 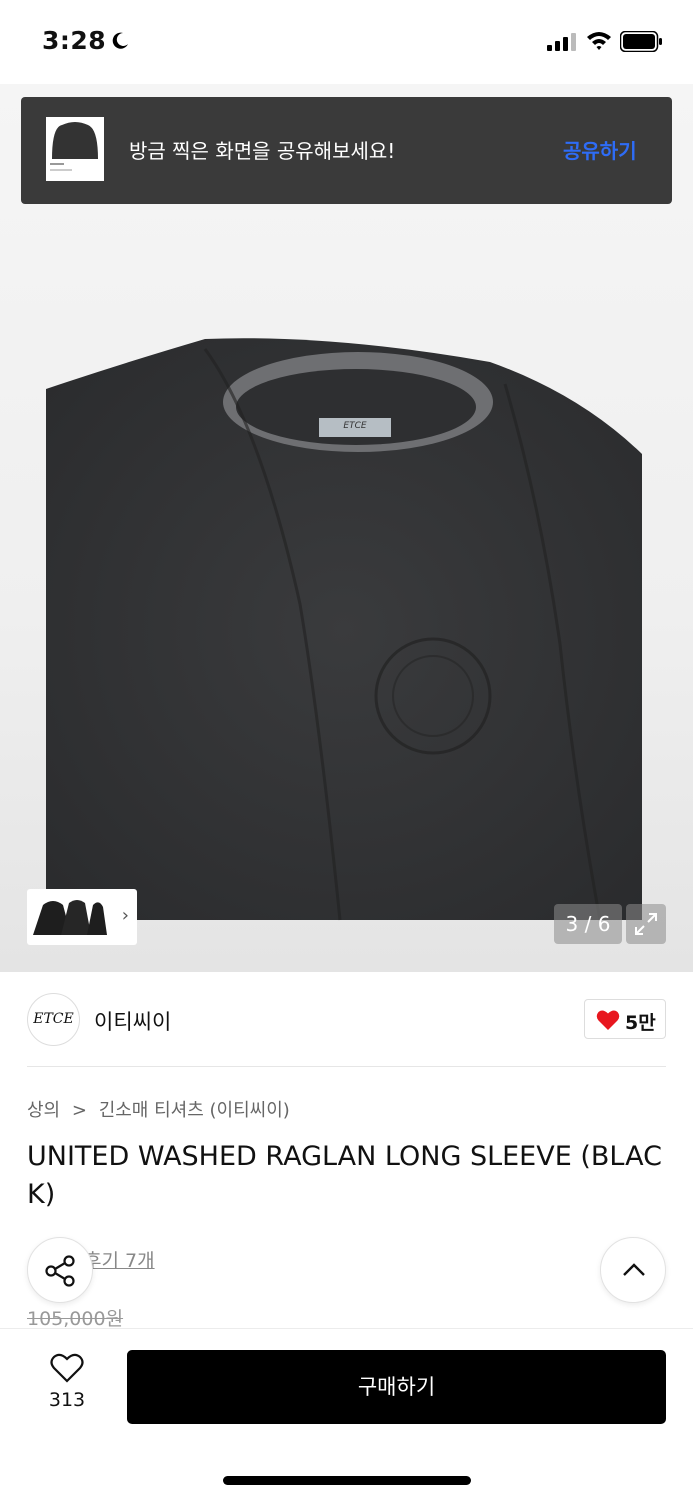 What do you see at coordinates (588, 924) in the screenshot?
I see `image-page-counter: 3 / 6` at bounding box center [588, 924].